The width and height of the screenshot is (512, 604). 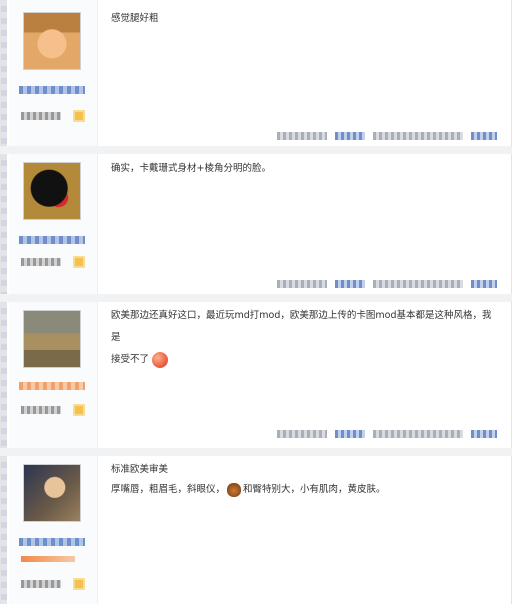 I want to click on post-content: 感觉腿好粗, so click(x=304, y=19).